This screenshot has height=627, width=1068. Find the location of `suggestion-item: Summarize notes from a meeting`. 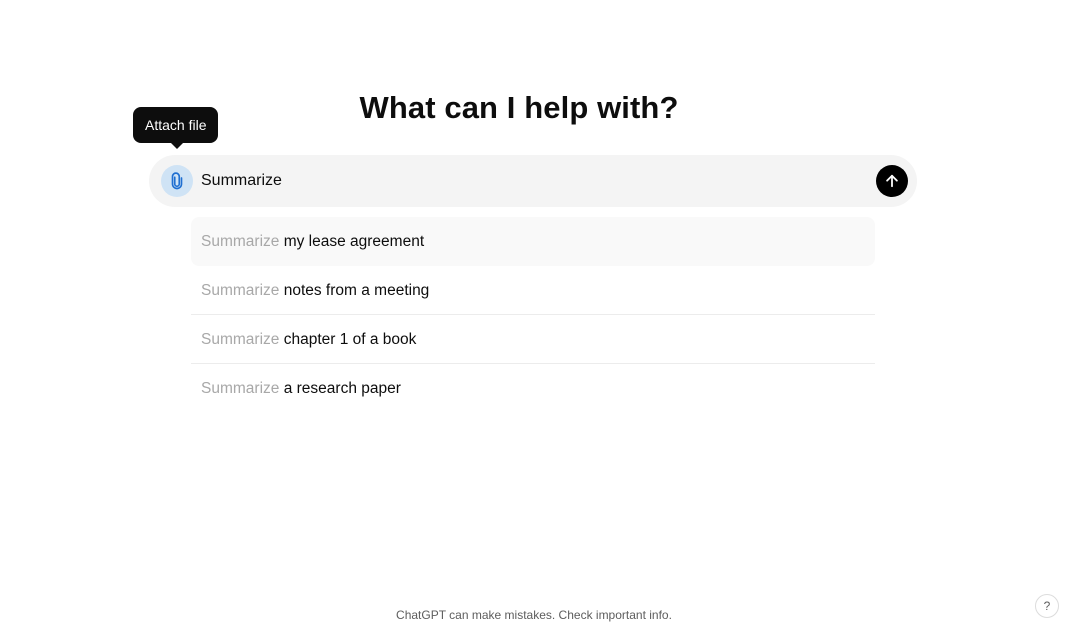

suggestion-item: Summarize notes from a meeting is located at coordinates (533, 290).